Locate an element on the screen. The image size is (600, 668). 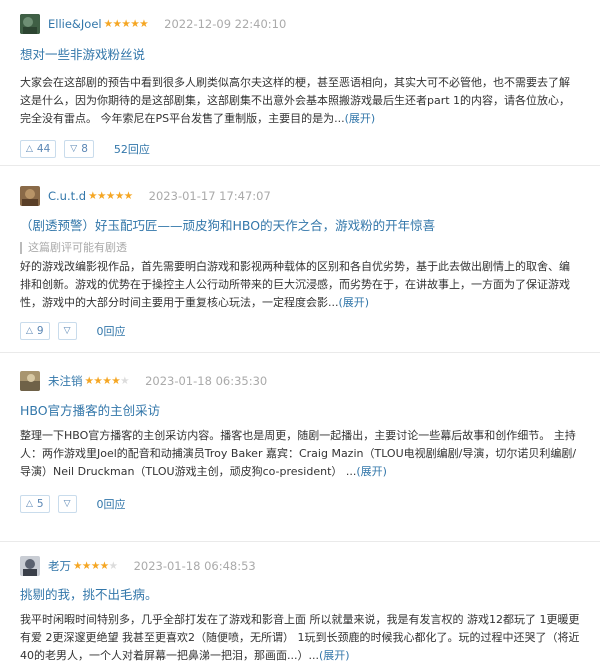
review-header: Ellie&Joel ★★★★★ 2022-12-09 22:40:10 is located at coordinates (300, 24).